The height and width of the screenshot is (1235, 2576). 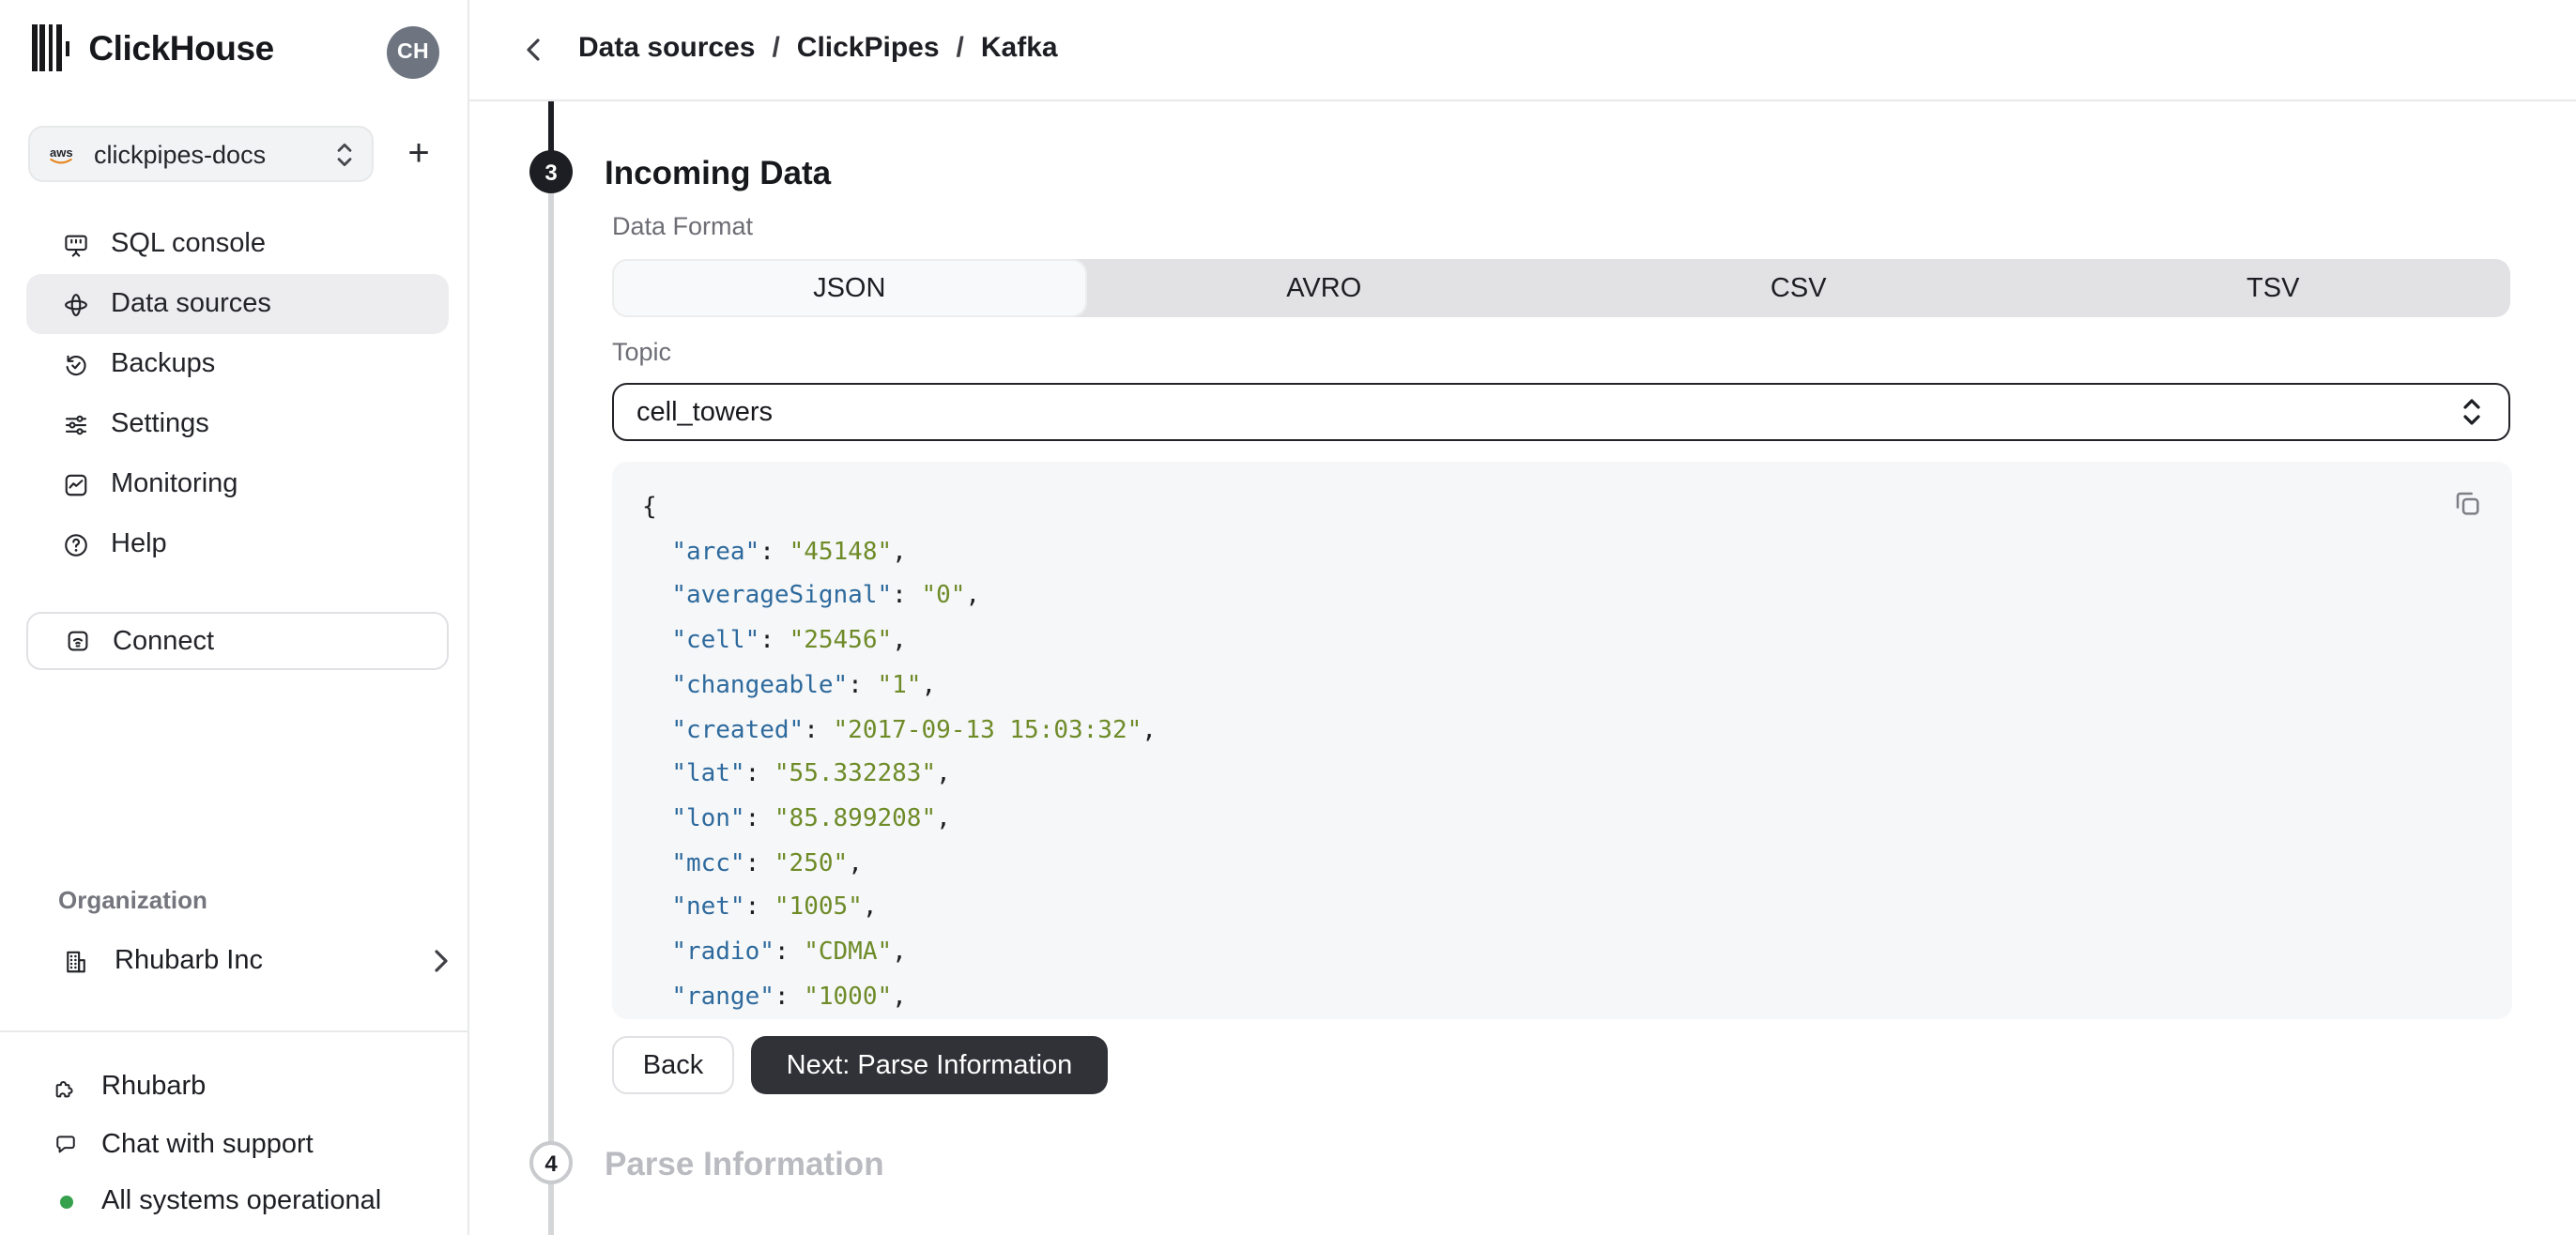 What do you see at coordinates (76, 544) in the screenshot?
I see `help-icon` at bounding box center [76, 544].